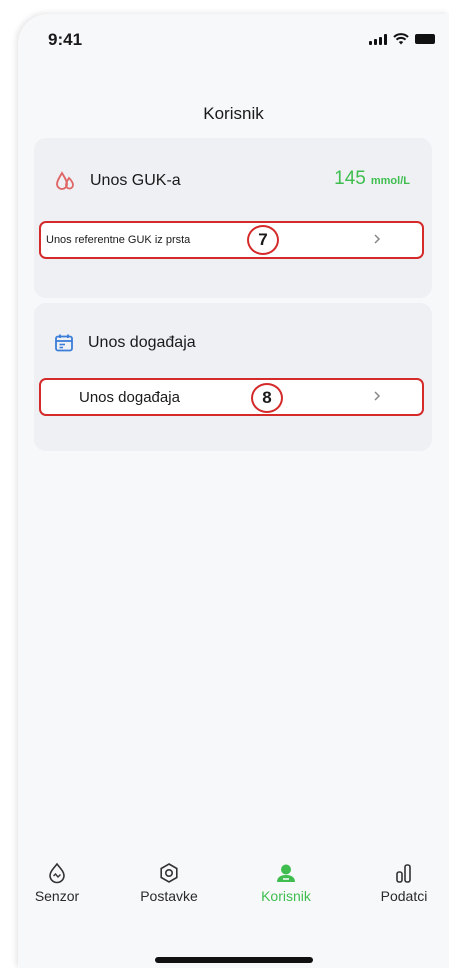  Describe the element at coordinates (404, 896) in the screenshot. I see `tab-podatci-label: Podatci` at that location.